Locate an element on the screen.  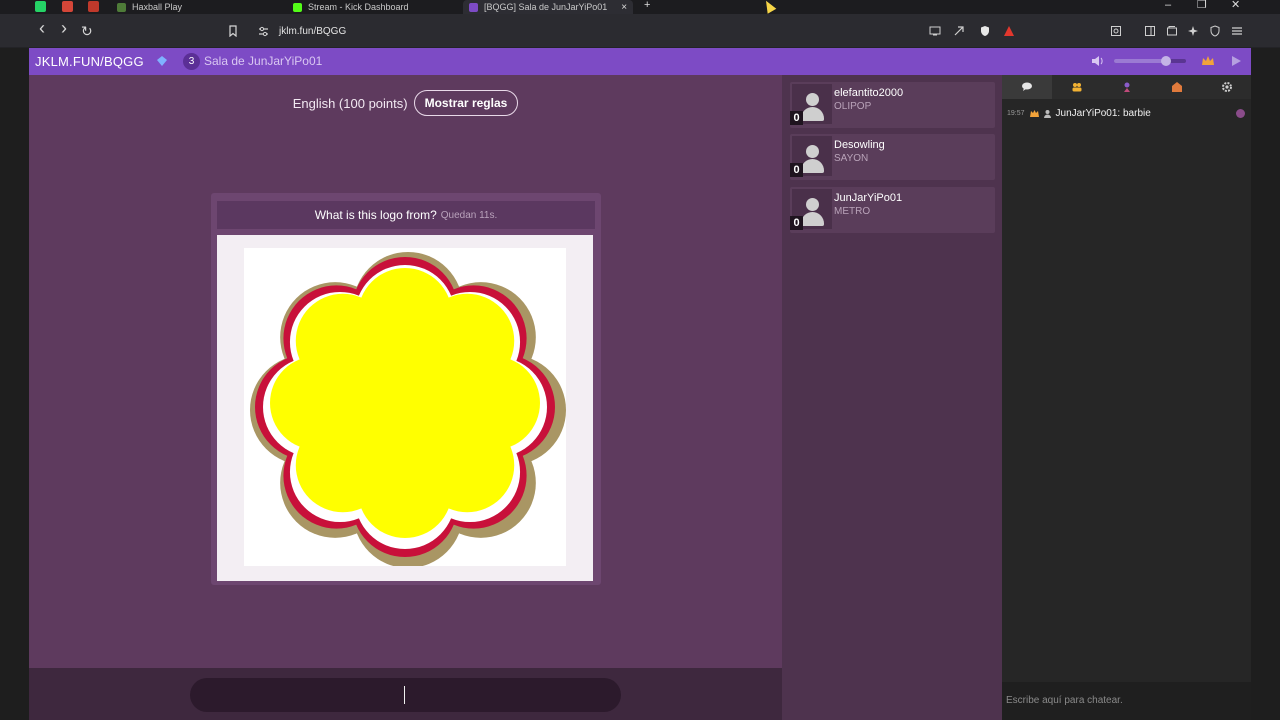
flower-yellow-fill is located at coordinates (405, 403).